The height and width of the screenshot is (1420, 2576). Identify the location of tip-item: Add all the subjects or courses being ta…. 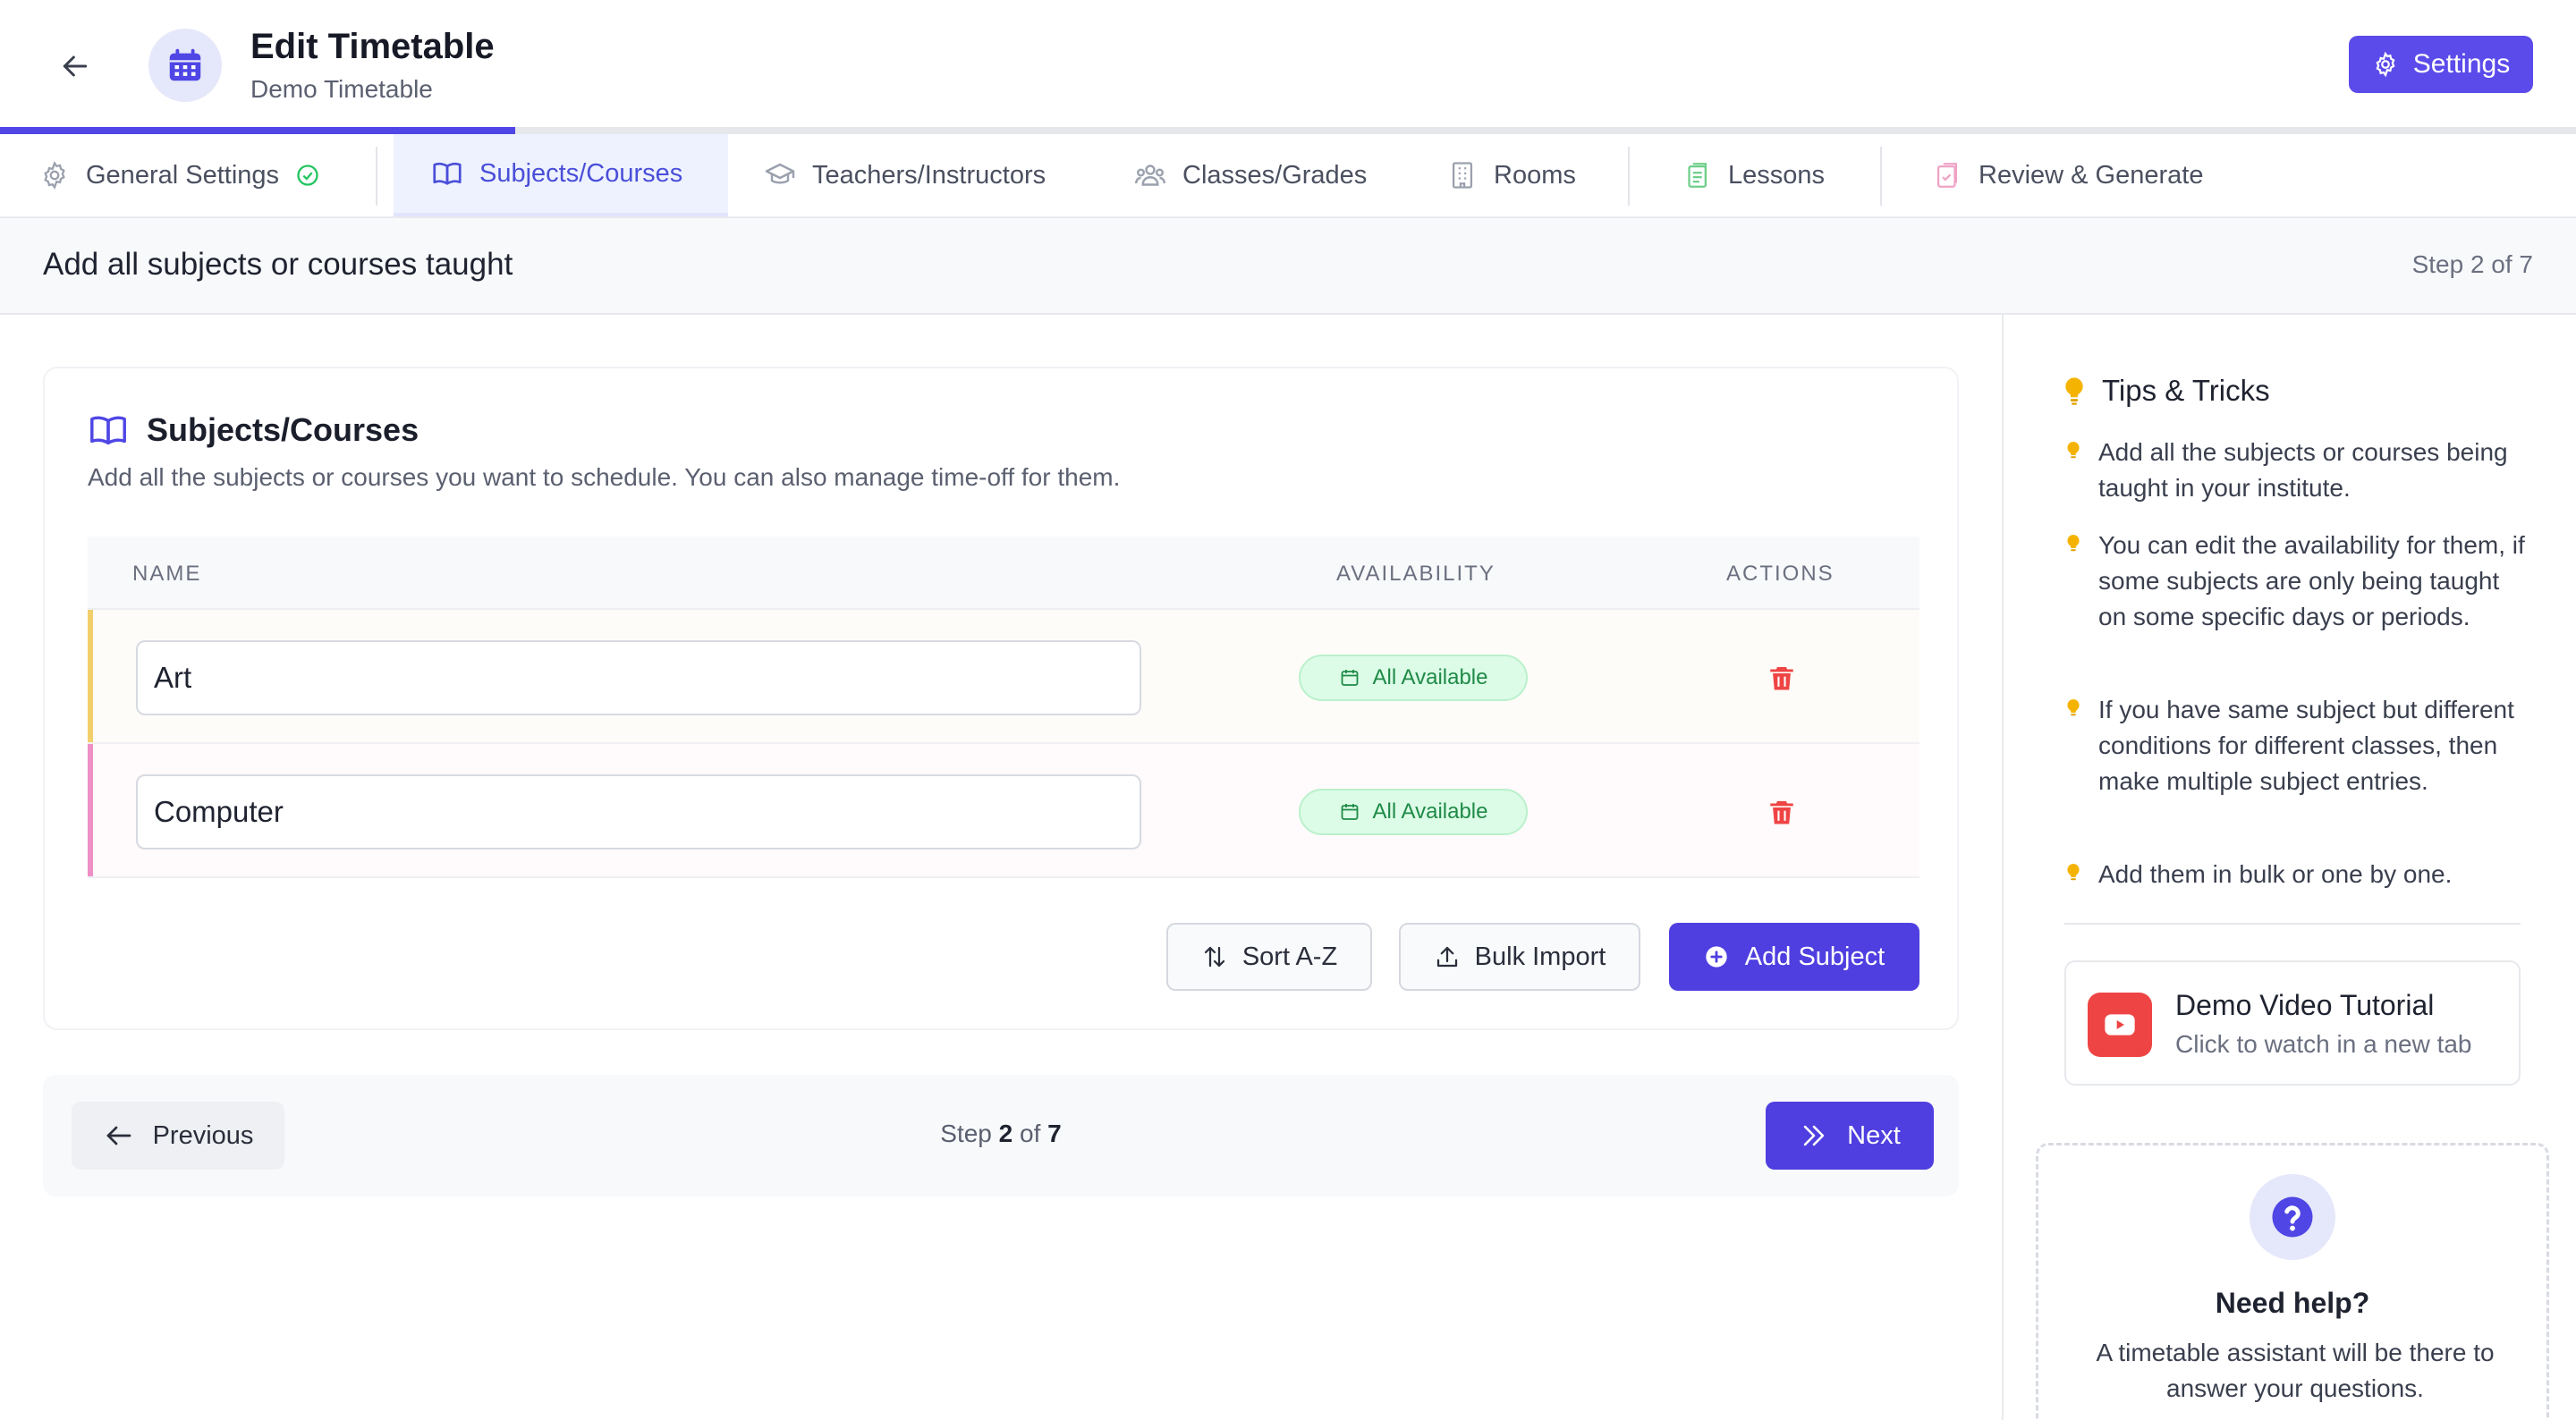
(2296, 471).